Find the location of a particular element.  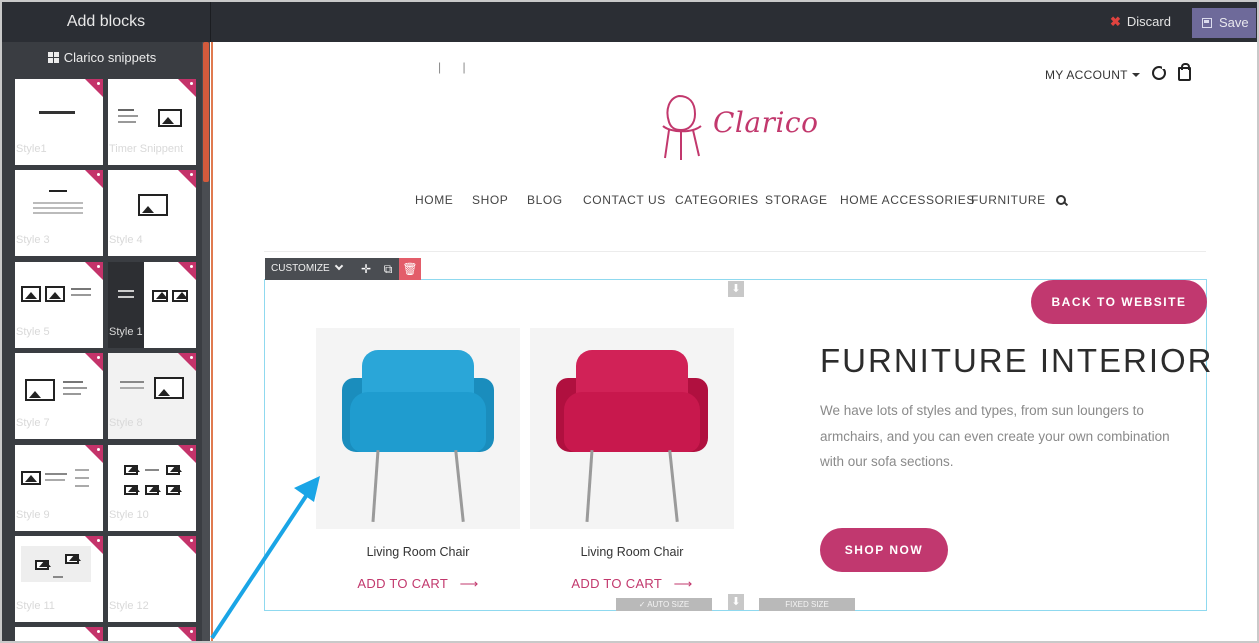

trash-icon: 🗑 is located at coordinates (410, 269).